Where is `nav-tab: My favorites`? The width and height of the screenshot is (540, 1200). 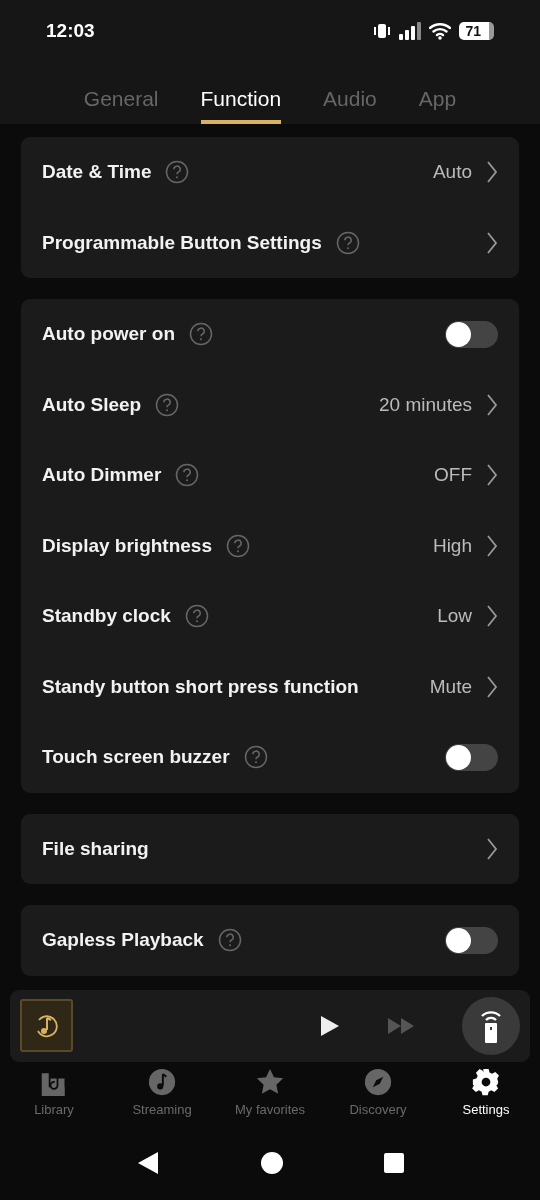
nav-tab: My favorites is located at coordinates (270, 1100).